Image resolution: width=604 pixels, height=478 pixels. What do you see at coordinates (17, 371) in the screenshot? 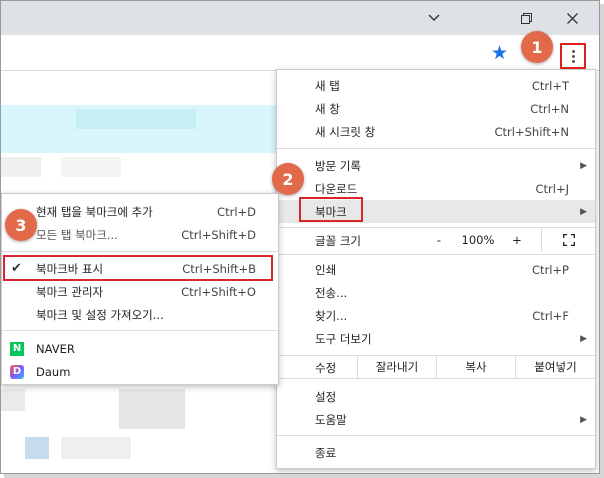
I see `daum-favicon-icon: D` at bounding box center [17, 371].